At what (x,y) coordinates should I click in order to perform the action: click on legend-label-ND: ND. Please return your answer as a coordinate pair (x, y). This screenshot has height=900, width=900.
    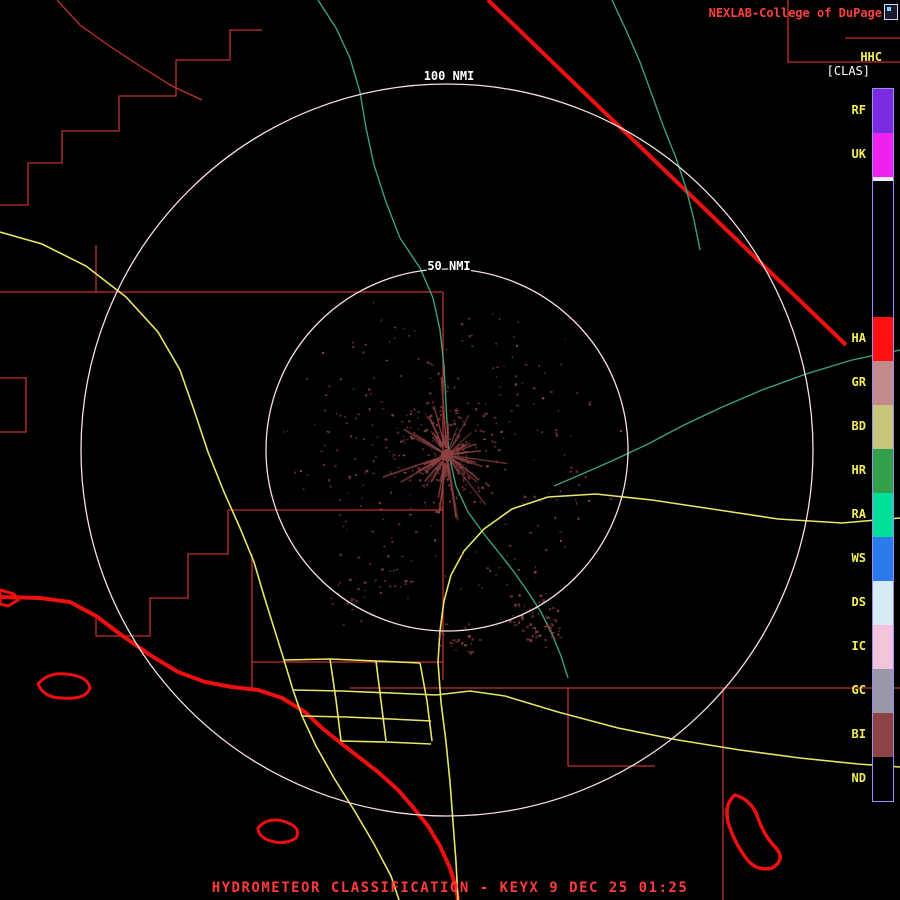
    Looking at the image, I should click on (858, 778).